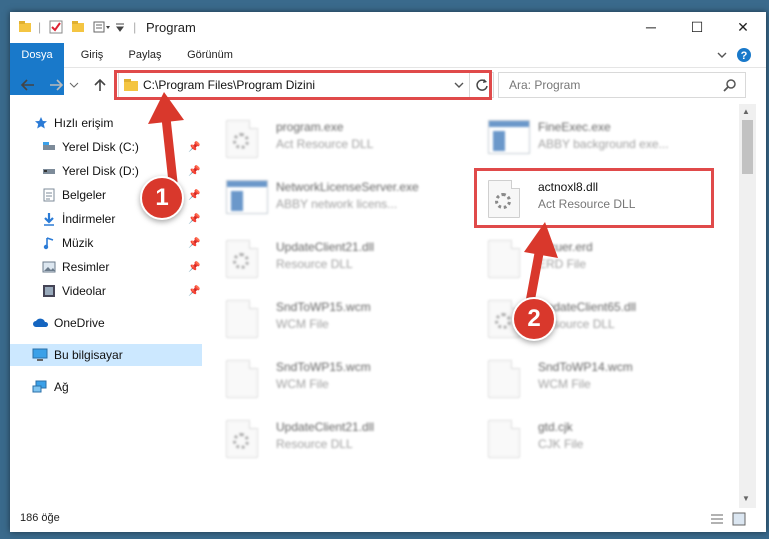  What do you see at coordinates (347, 187) in the screenshot?
I see `file-name: NetworkLicenseServer.exe` at bounding box center [347, 187].